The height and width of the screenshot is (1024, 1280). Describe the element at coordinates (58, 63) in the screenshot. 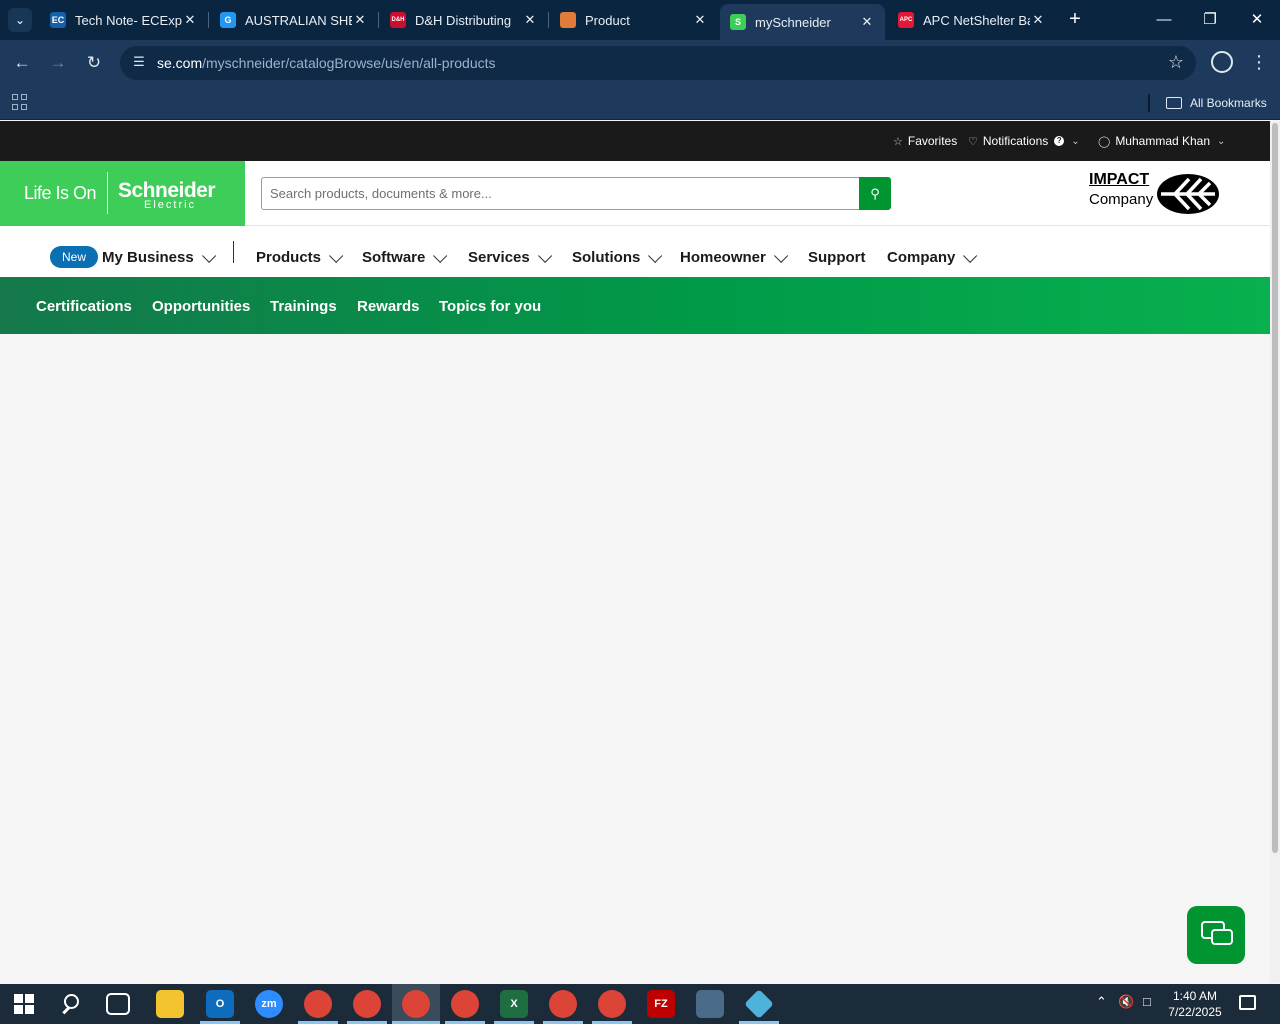

I see `forward-arrow-icon: →` at that location.